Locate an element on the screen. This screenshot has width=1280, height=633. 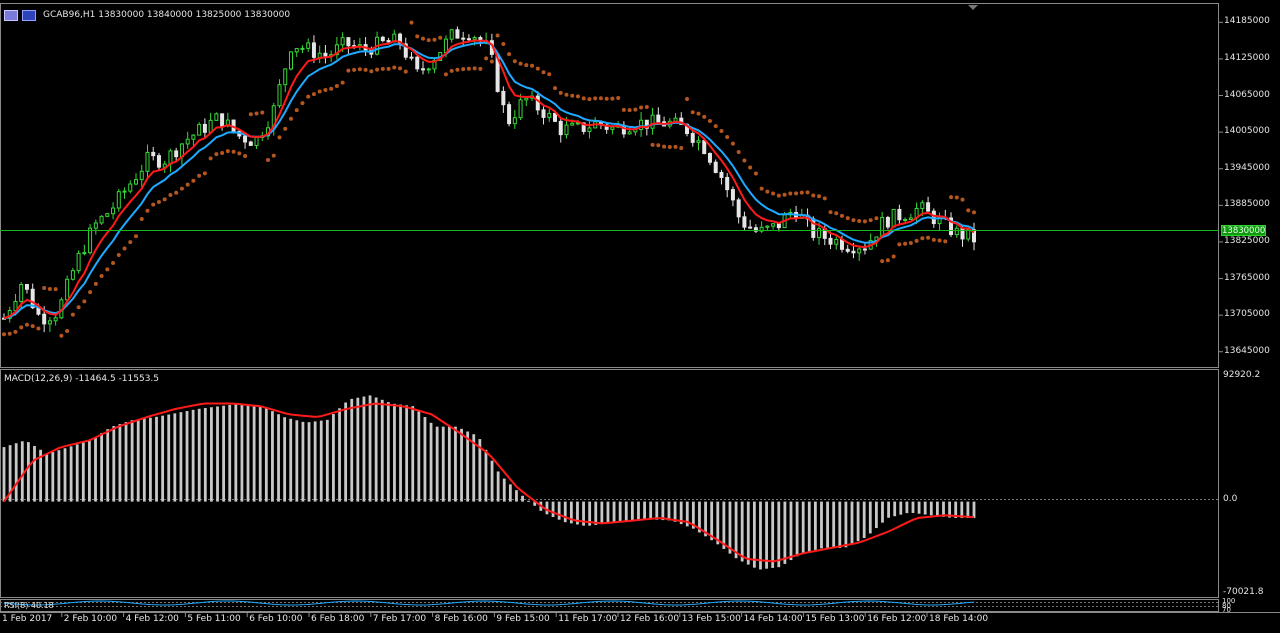
chart-window-icon is located at coordinates (11, 15).